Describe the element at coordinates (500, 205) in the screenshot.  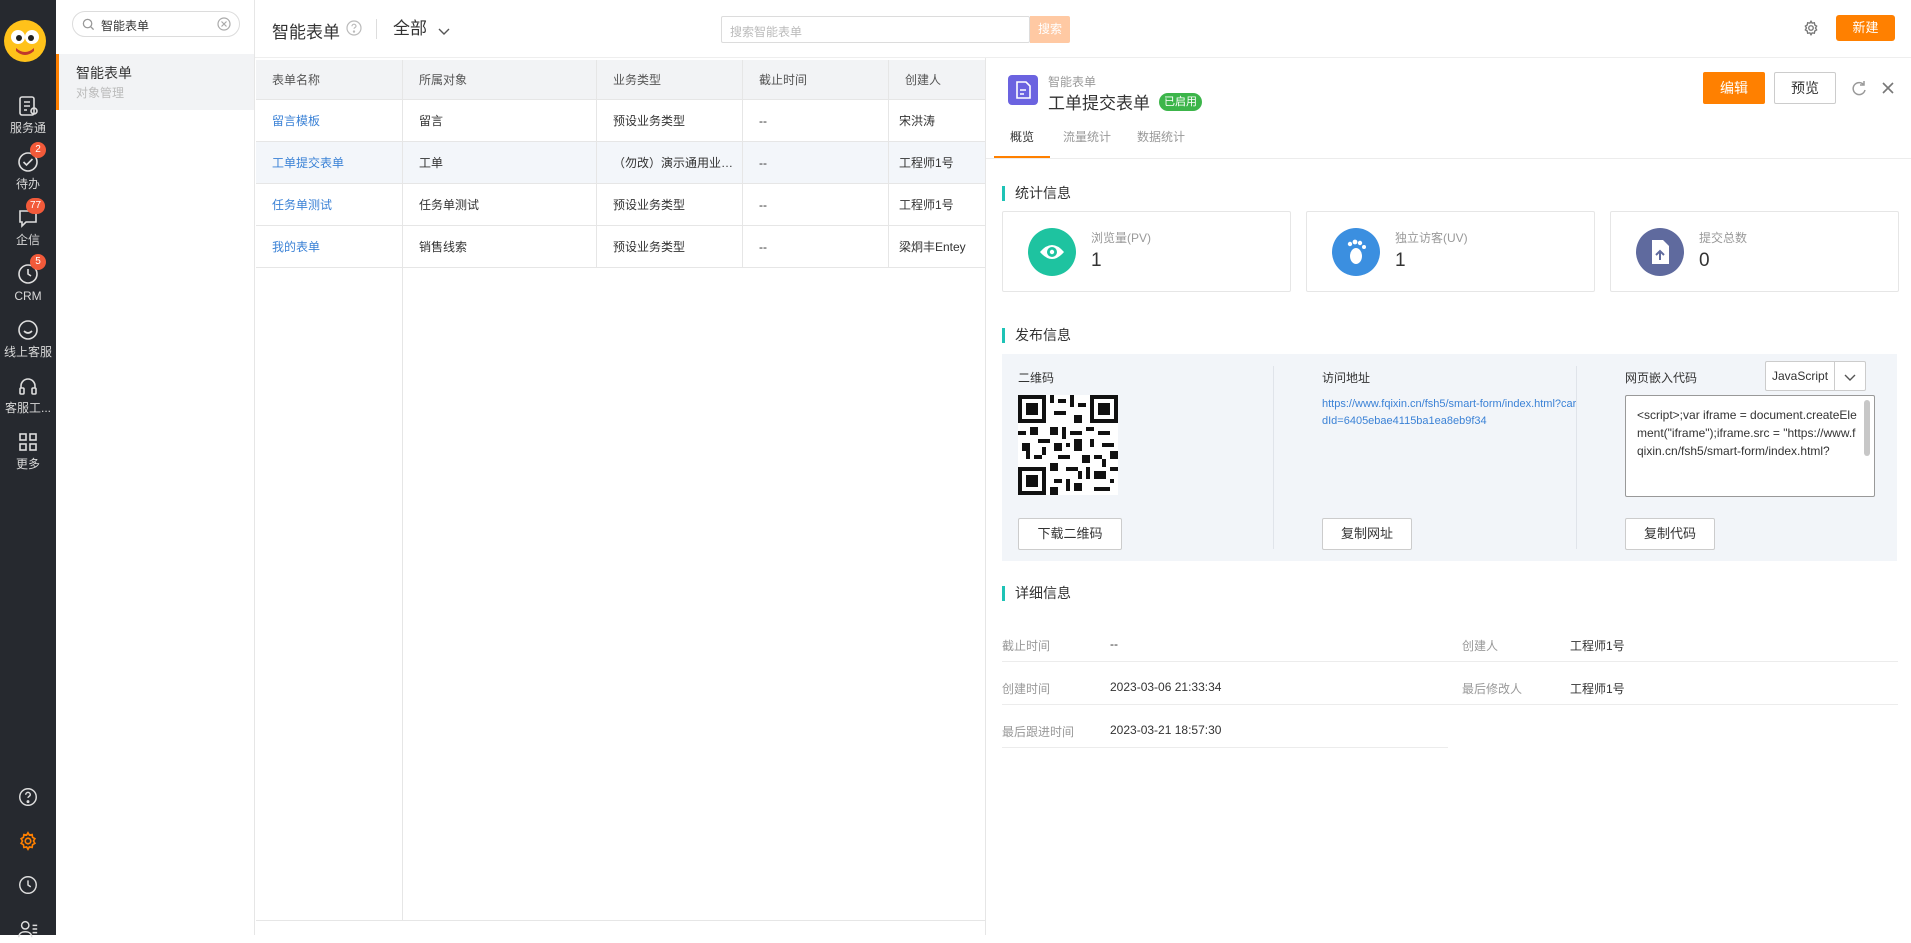
I see `table-cell: 任务单测试` at that location.